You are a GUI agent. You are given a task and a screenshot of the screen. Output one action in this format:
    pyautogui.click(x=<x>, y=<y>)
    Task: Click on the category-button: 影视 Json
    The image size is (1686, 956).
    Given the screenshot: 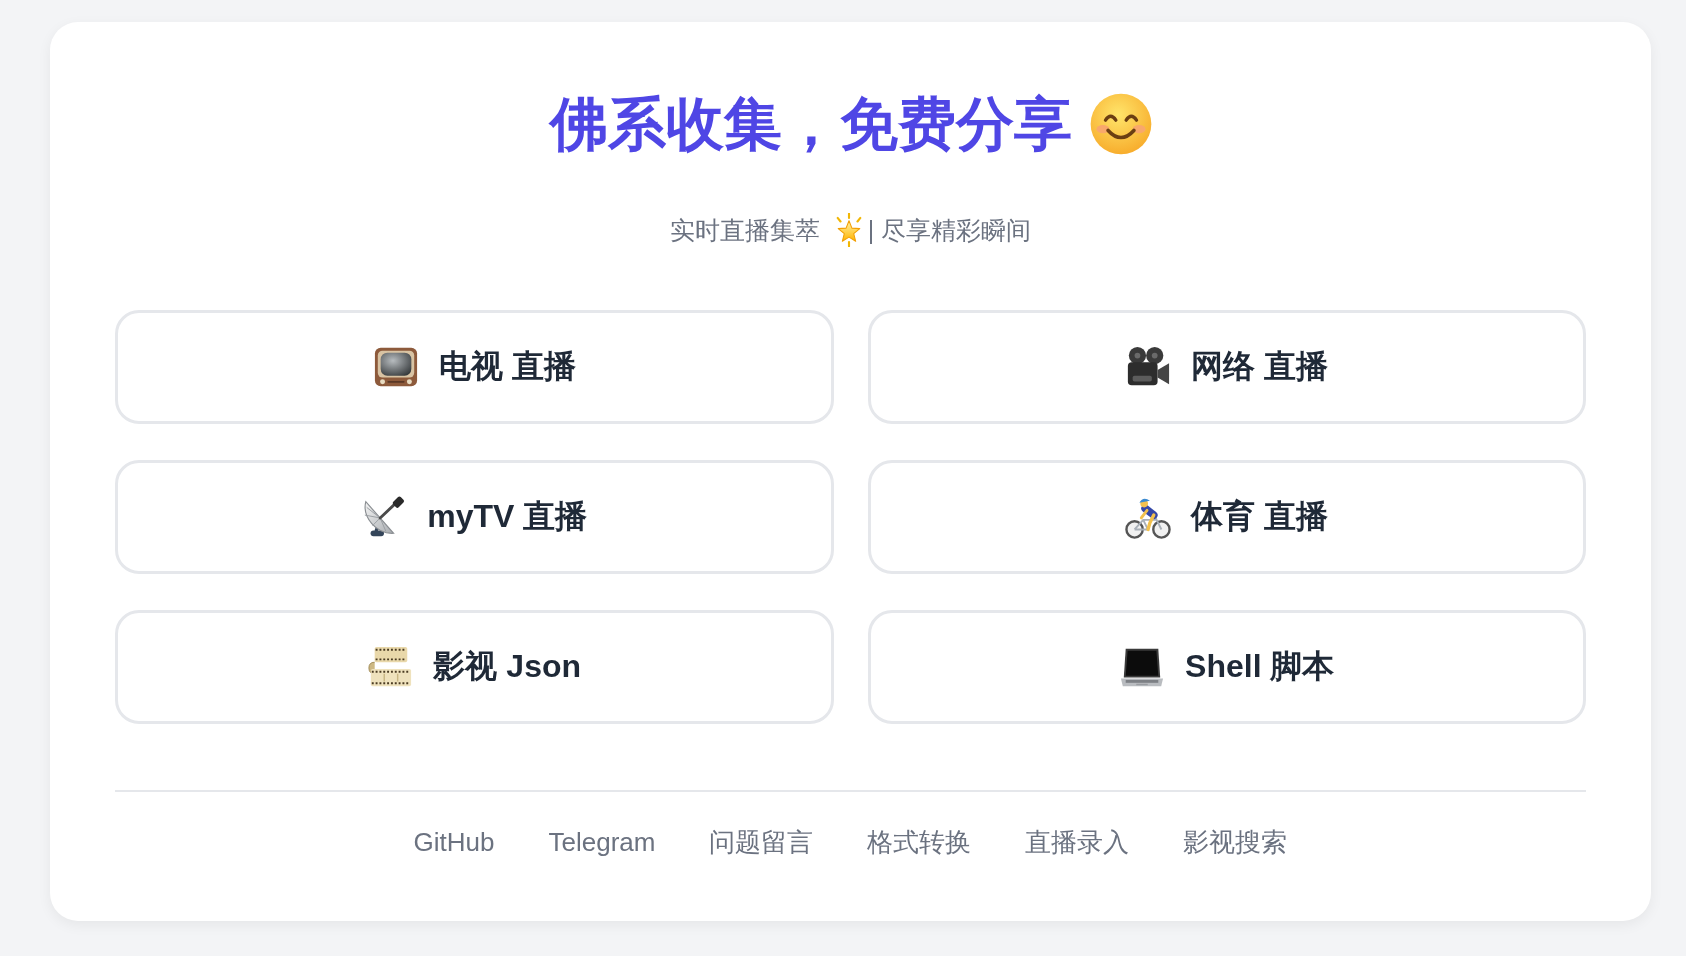 What is the action you would take?
    pyautogui.click(x=474, y=667)
    